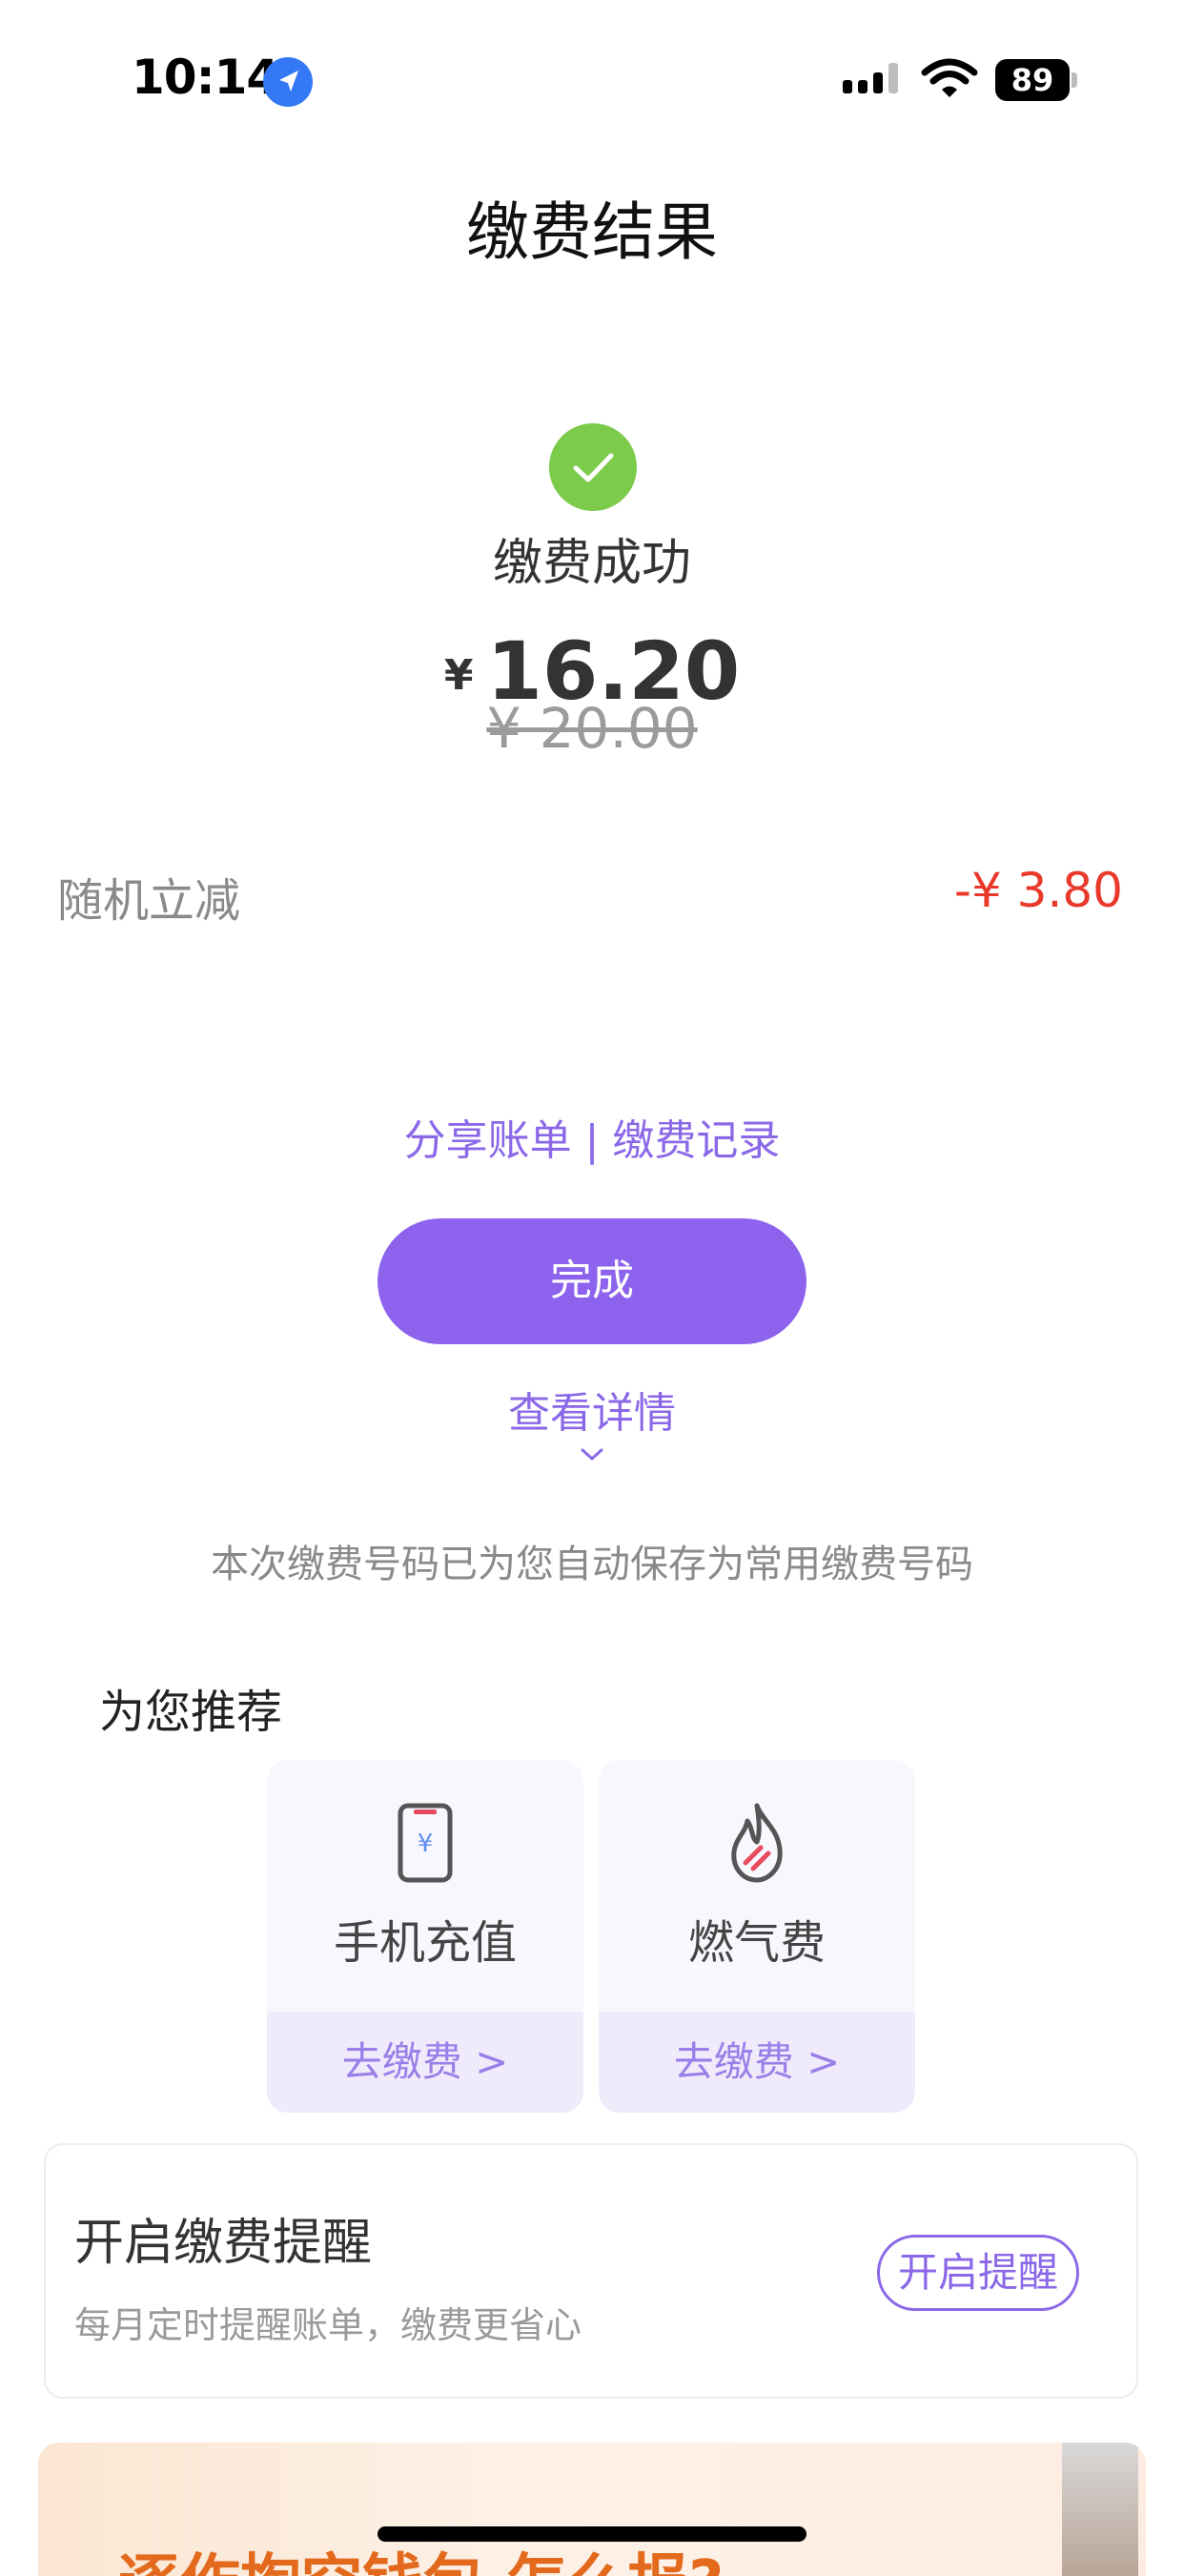 This screenshot has width=1184, height=2576. I want to click on promo-banner: 逐作掏空钱包 怎么报?, so click(592, 2509).